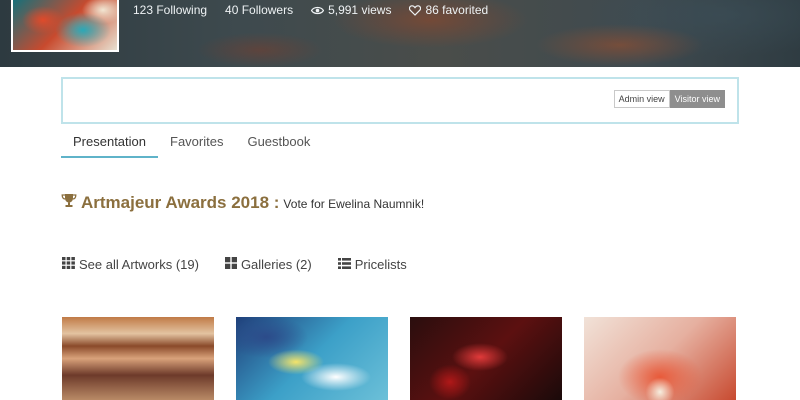 This screenshot has width=800, height=400. I want to click on see-all-artworks-link: See all Artworks (19), so click(130, 264).